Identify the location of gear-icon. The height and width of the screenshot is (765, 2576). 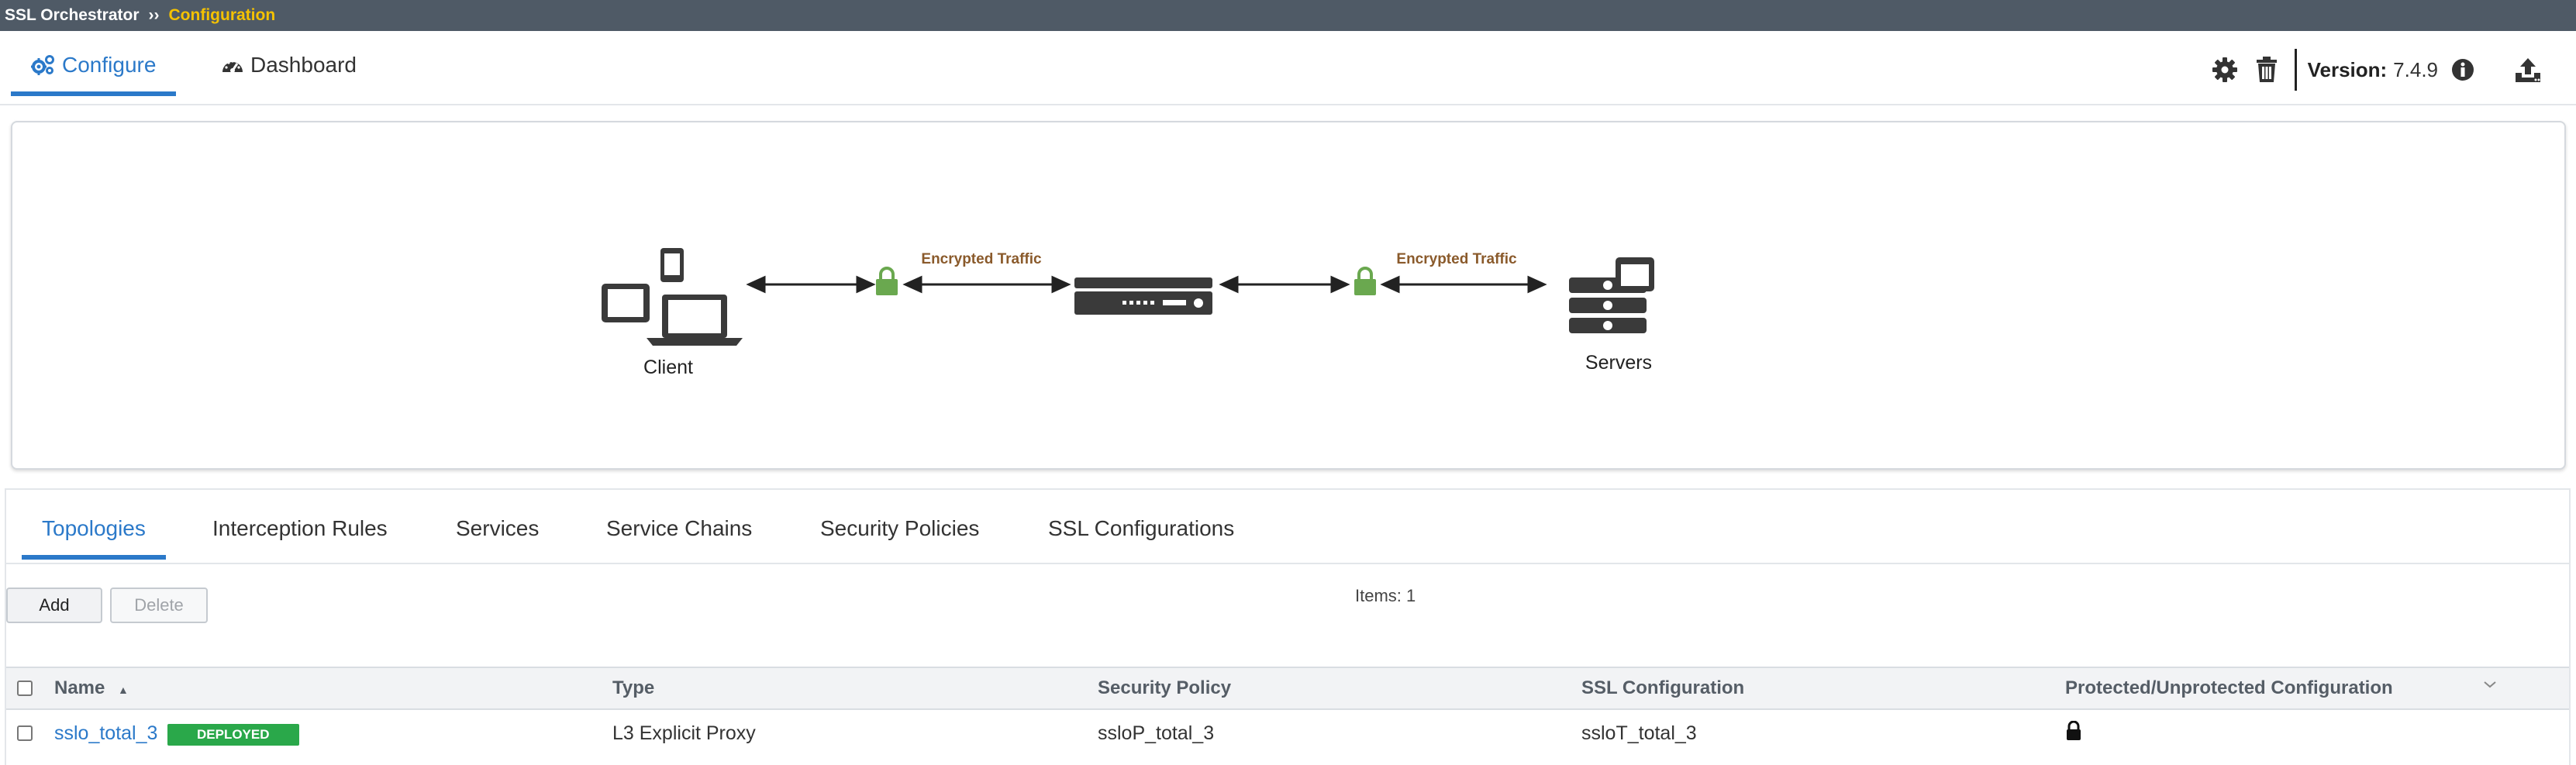
(2225, 70).